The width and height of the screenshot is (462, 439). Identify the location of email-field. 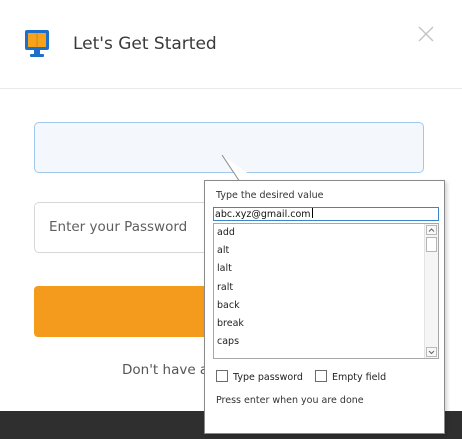
(229, 147).